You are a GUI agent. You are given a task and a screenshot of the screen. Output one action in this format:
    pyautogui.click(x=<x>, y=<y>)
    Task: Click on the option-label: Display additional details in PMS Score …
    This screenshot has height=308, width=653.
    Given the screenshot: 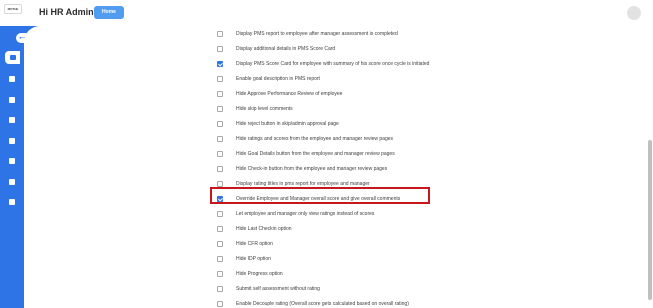 What is the action you would take?
    pyautogui.click(x=286, y=48)
    